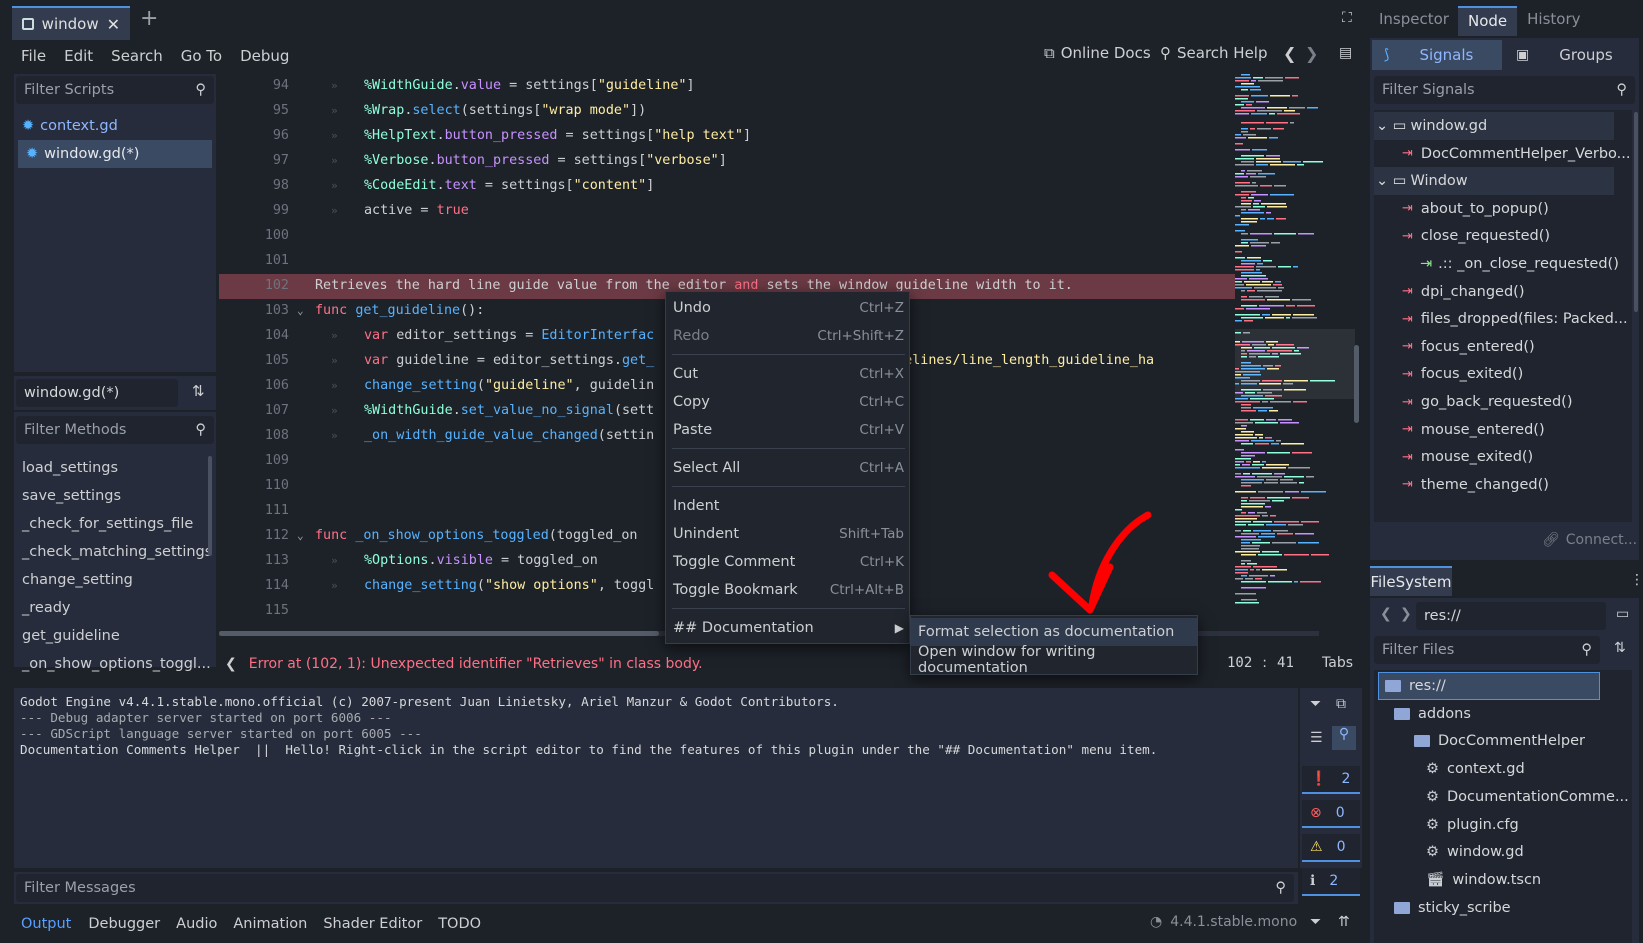 The height and width of the screenshot is (943, 1643). Describe the element at coordinates (1097, 53) in the screenshot. I see `online-docs-button: ⧉ Online Docs` at that location.